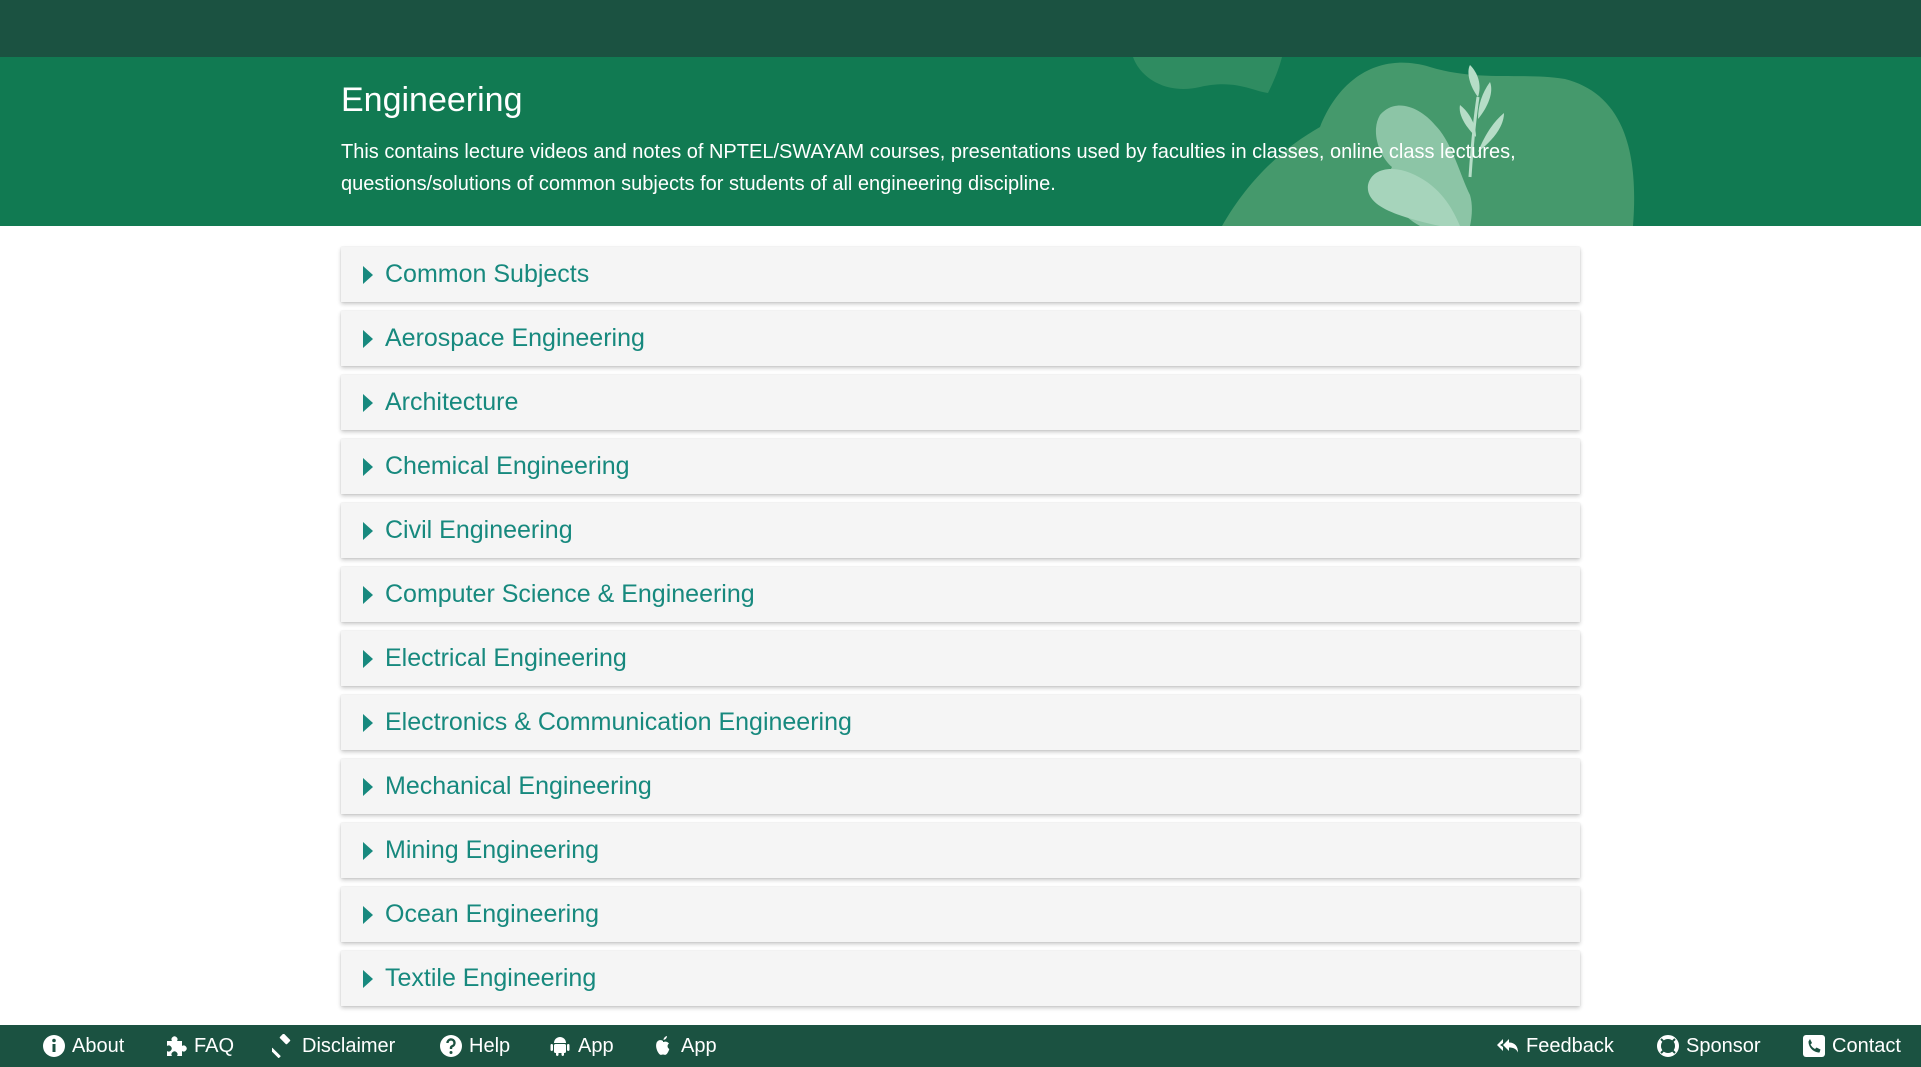 The height and width of the screenshot is (1067, 1921). Describe the element at coordinates (487, 274) in the screenshot. I see `category-label: Common Subjects` at that location.